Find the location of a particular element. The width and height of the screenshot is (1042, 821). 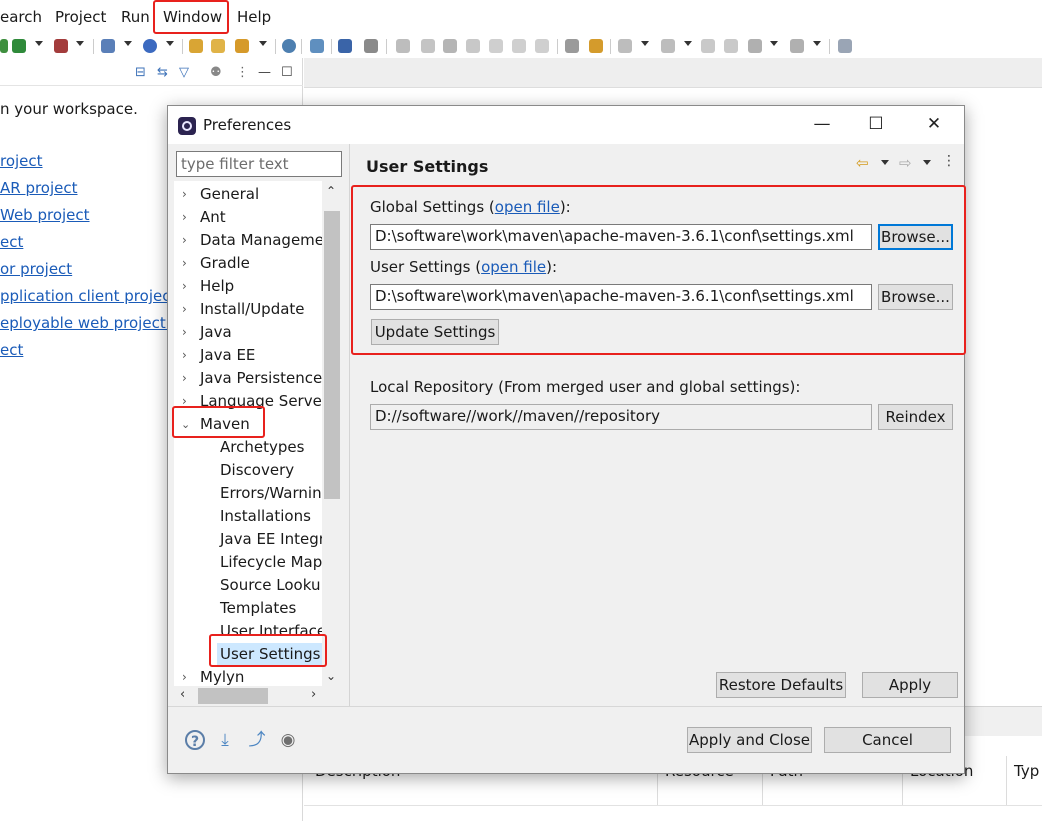

suspend-icon is located at coordinates (428, 46).